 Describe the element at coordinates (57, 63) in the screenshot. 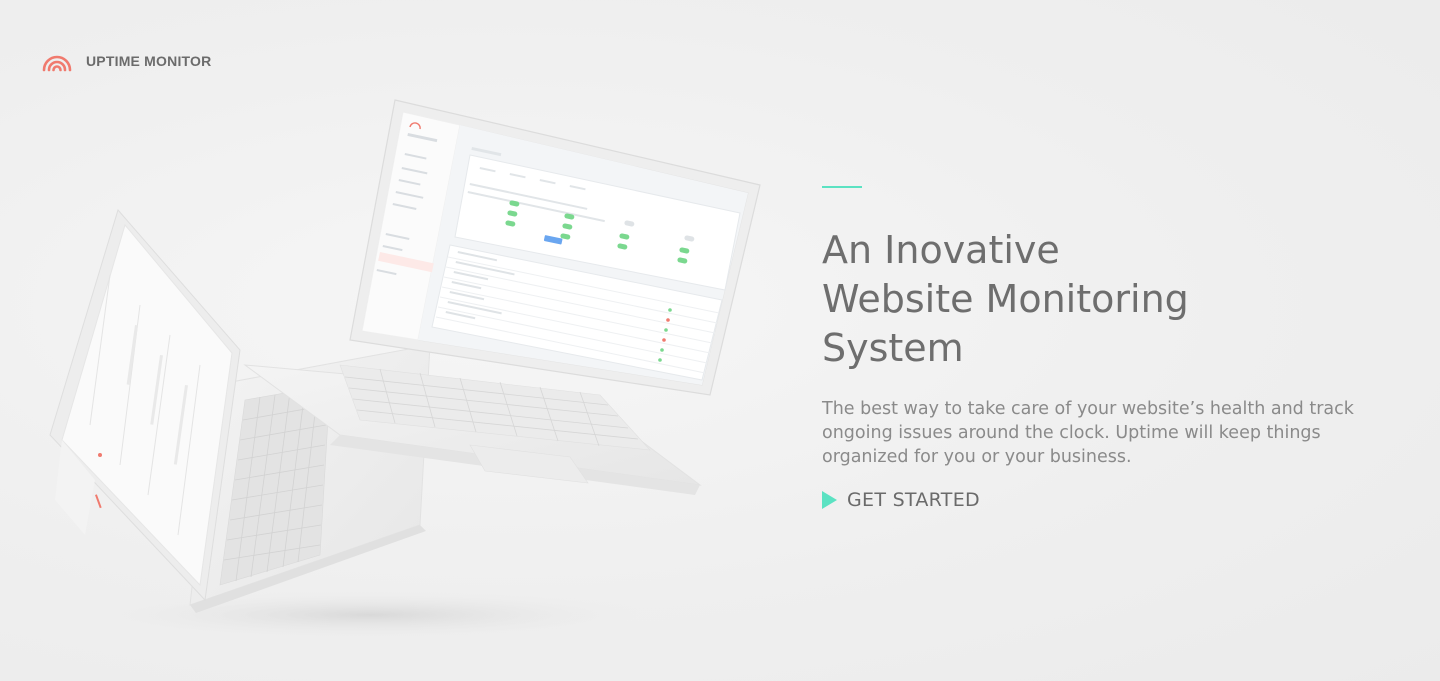

I see `rainbow-arcs-logo-icon` at that location.